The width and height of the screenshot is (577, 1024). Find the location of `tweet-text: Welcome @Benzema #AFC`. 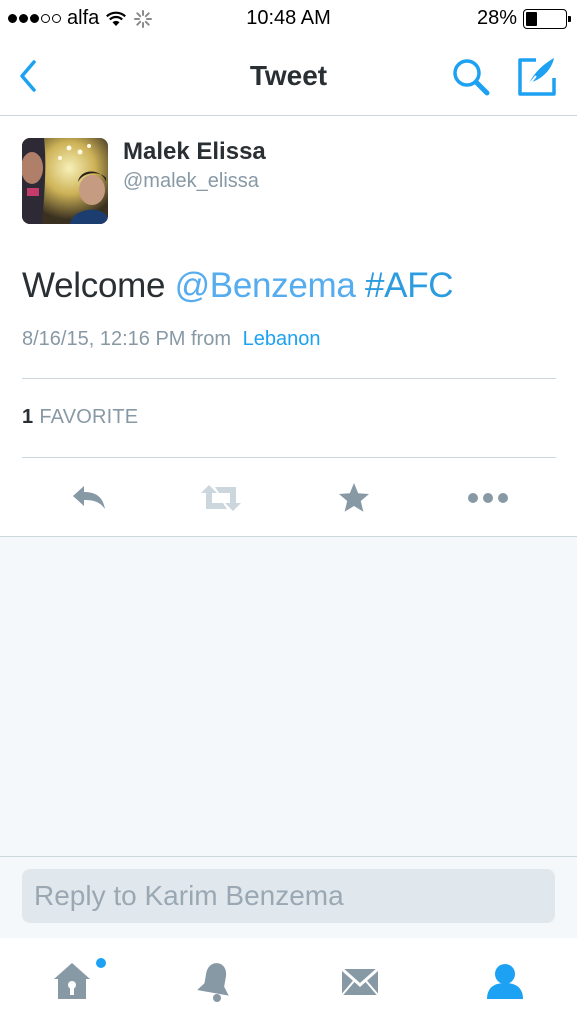

tweet-text: Welcome @Benzema #AFC is located at coordinates (238, 286).